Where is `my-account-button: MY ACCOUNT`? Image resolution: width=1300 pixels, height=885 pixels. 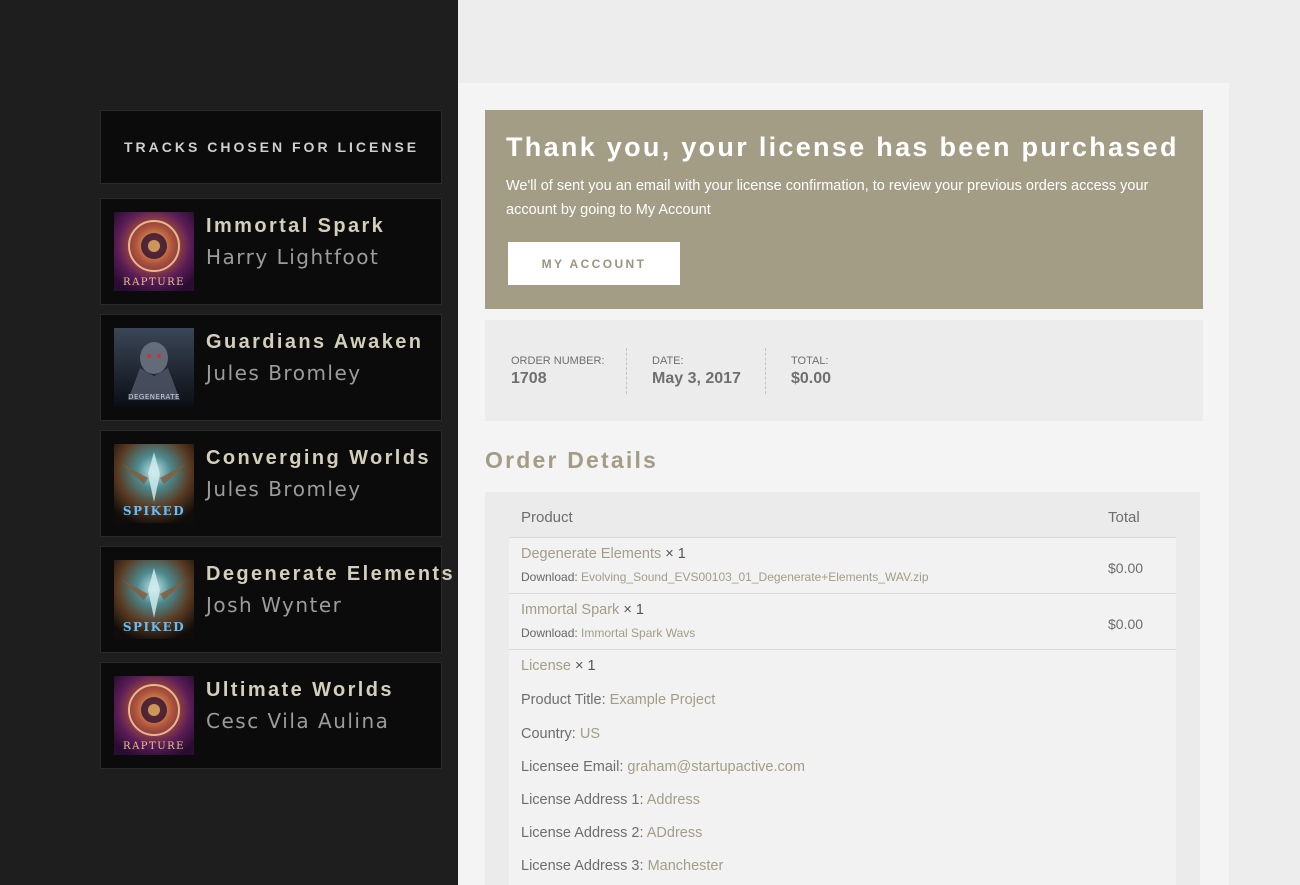 my-account-button: MY ACCOUNT is located at coordinates (594, 263).